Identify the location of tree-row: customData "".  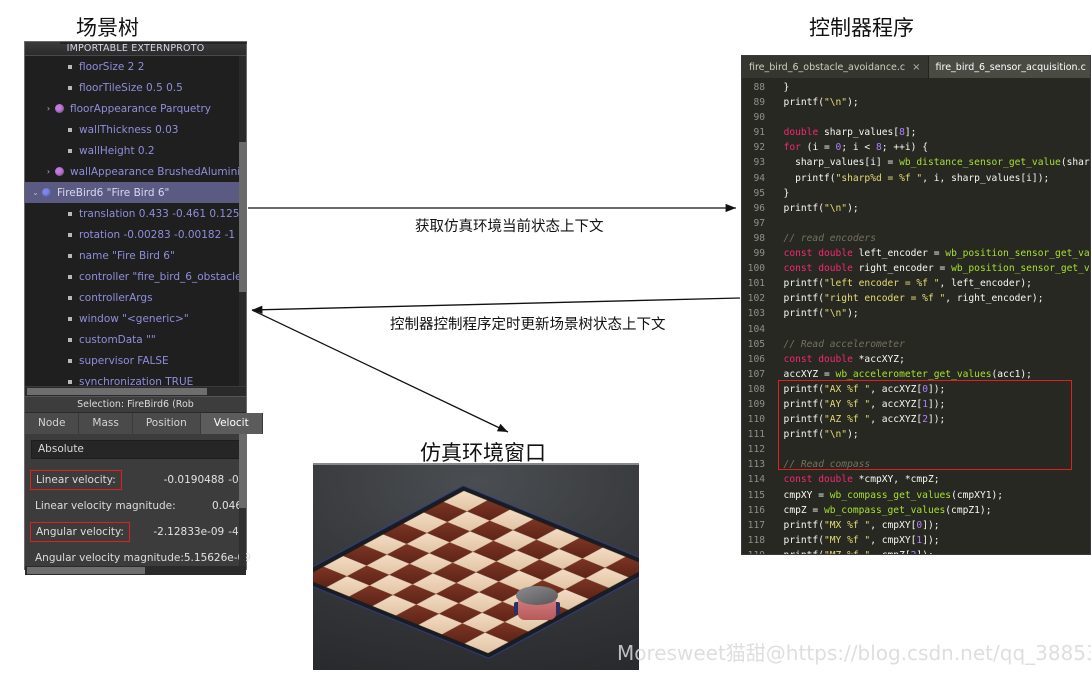
(135, 339).